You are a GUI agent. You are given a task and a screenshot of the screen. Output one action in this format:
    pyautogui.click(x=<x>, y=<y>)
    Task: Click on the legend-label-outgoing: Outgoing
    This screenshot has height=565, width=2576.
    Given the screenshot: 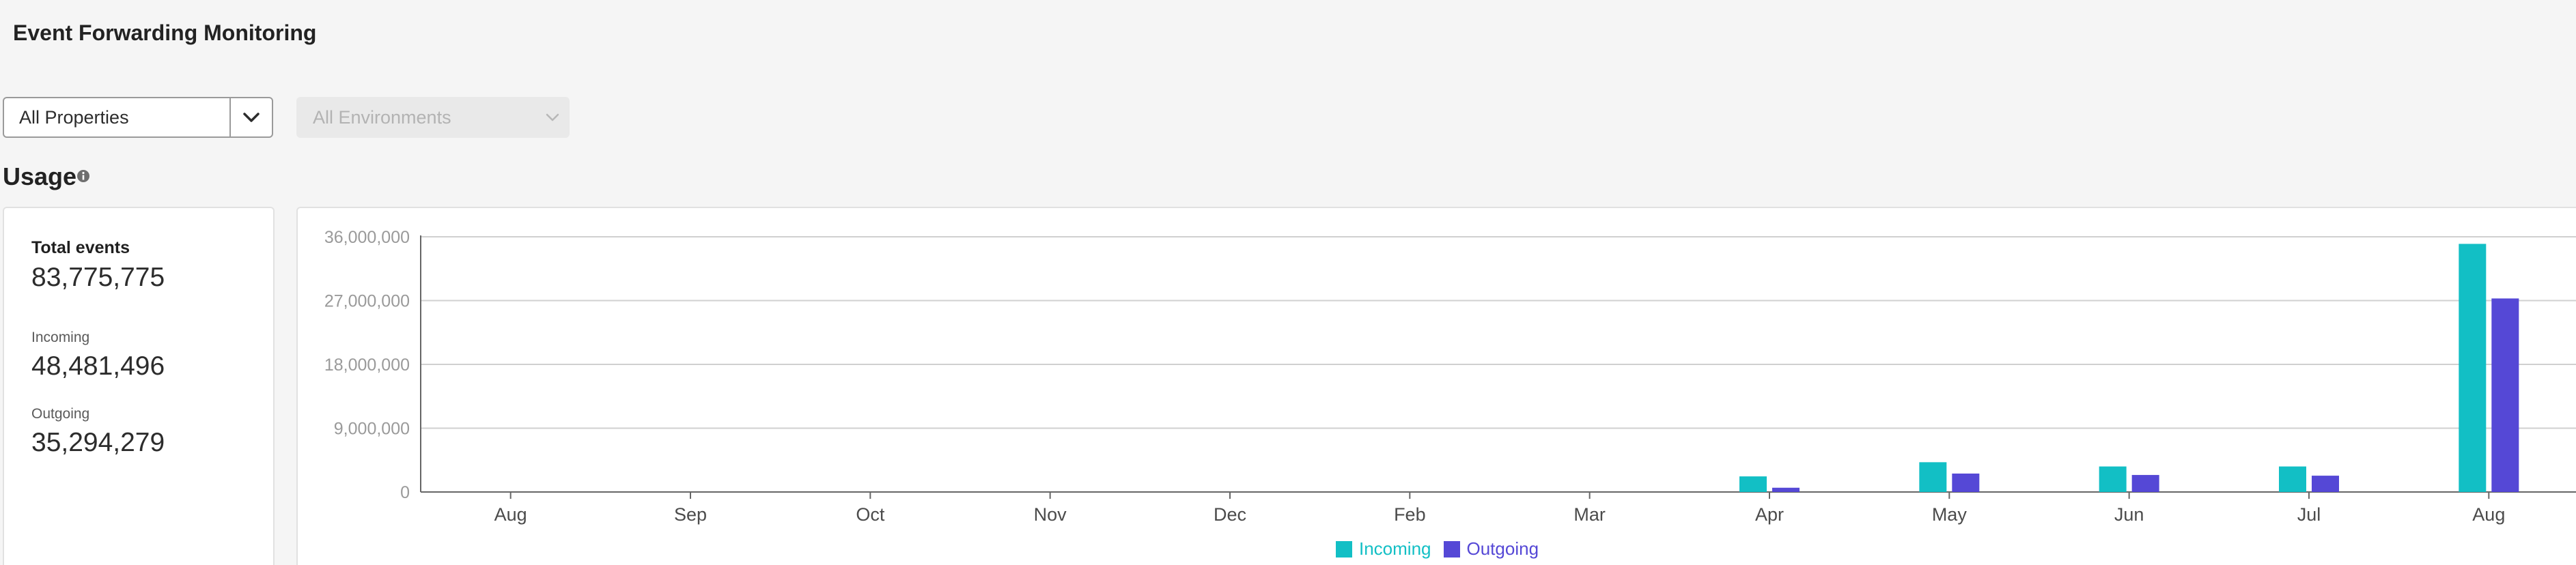 What is the action you would take?
    pyautogui.click(x=1503, y=548)
    